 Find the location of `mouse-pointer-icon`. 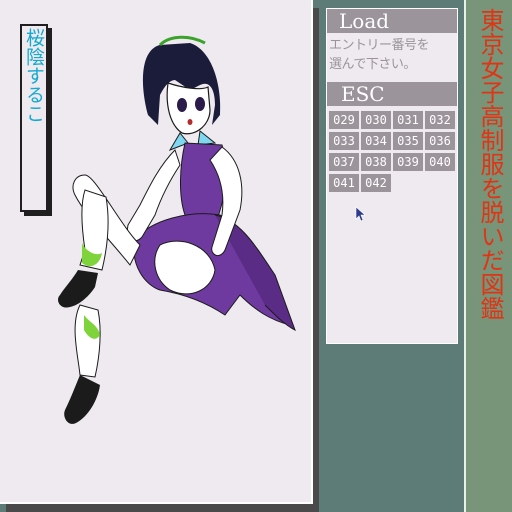

mouse-pointer-icon is located at coordinates (360, 214).